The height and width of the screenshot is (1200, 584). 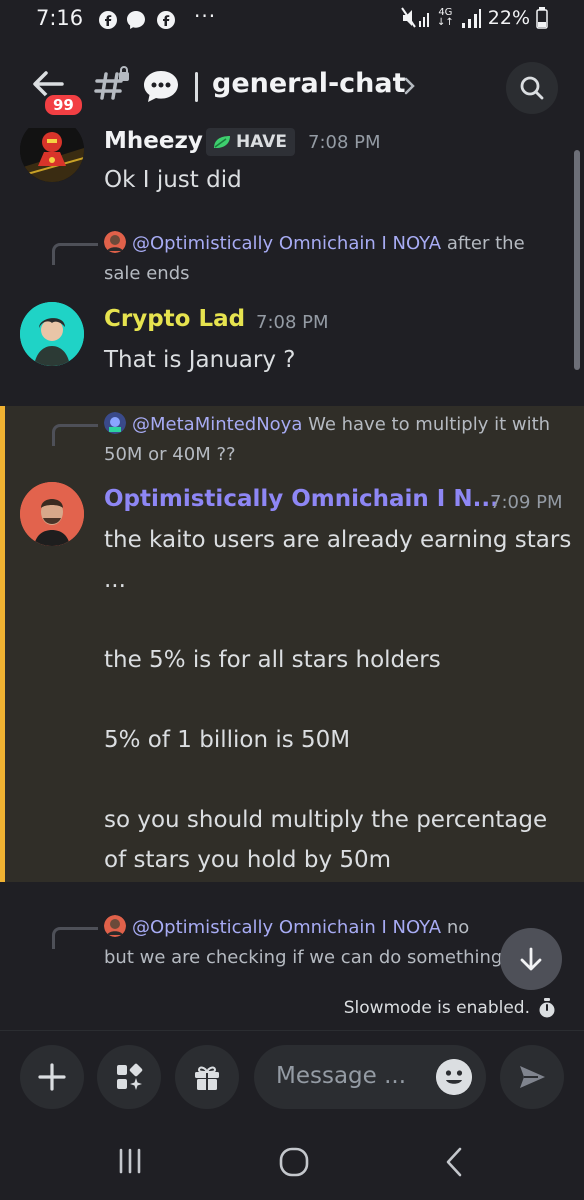 I want to click on gift-icon, so click(x=207, y=1078).